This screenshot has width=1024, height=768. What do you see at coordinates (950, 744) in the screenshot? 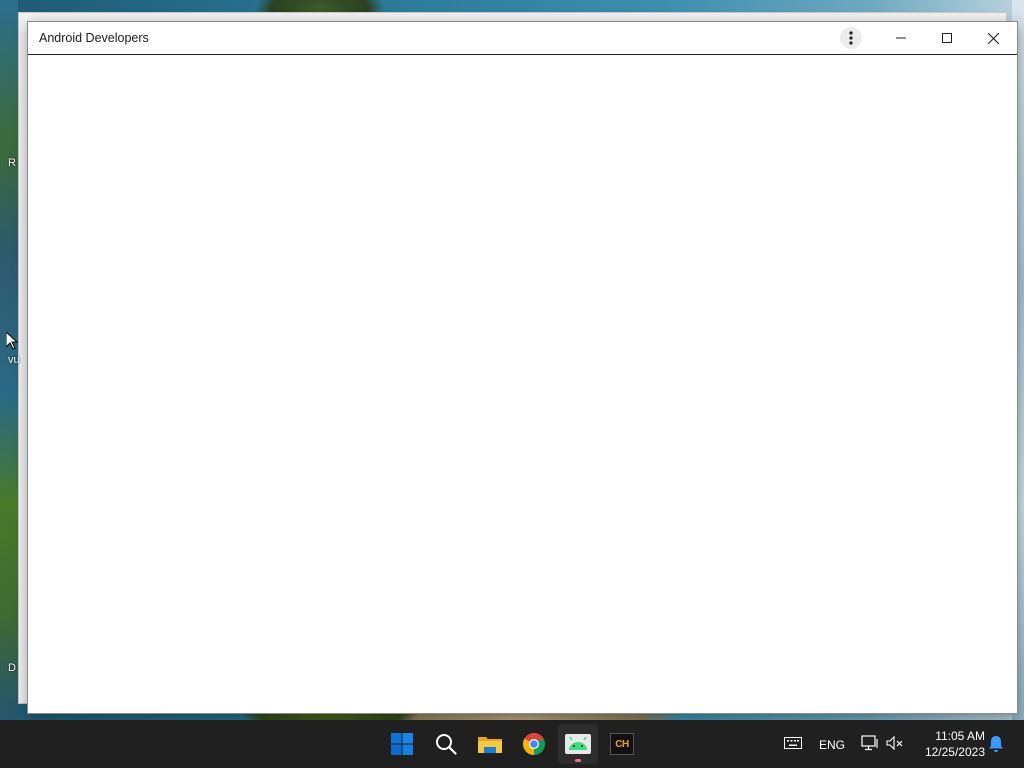
I see `clock: 11:05 AM 12/25/2023` at bounding box center [950, 744].